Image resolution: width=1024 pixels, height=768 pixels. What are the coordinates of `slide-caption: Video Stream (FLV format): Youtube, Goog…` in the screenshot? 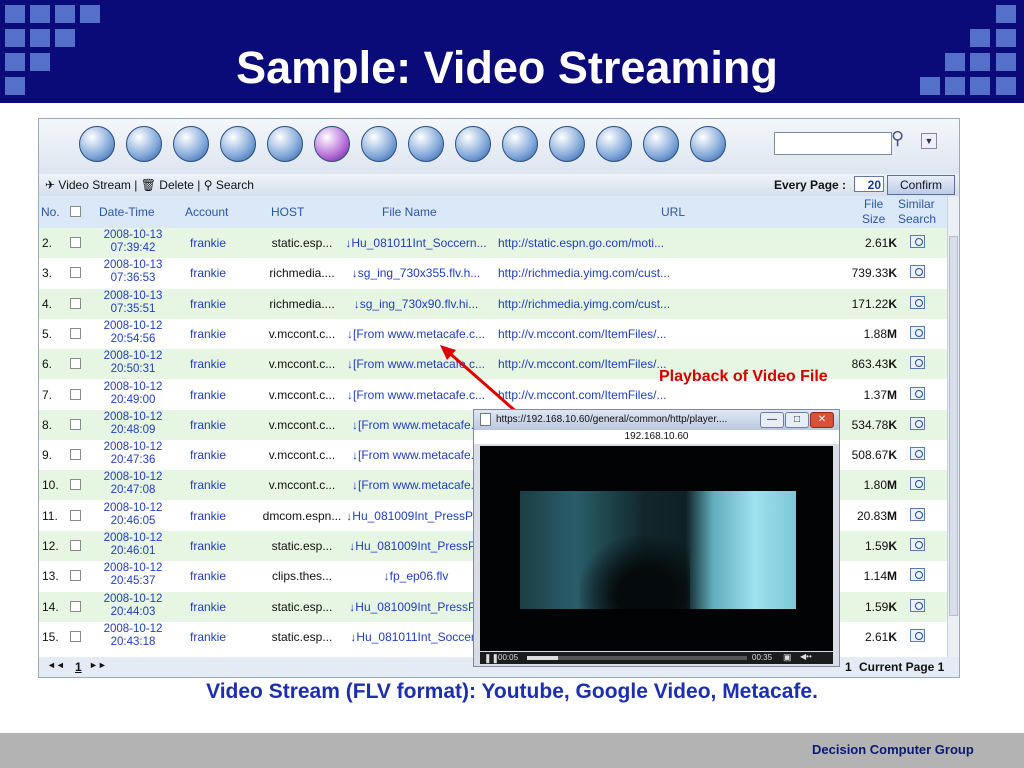 It's located at (512, 691).